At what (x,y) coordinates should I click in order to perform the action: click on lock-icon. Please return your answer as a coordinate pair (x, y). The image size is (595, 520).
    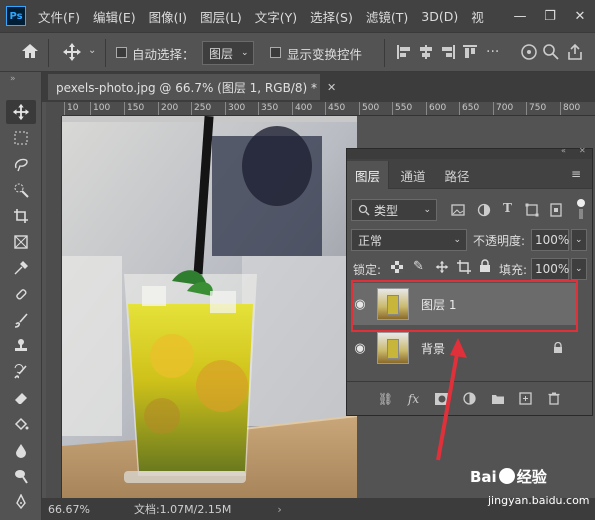
    Looking at the image, I should click on (558, 347).